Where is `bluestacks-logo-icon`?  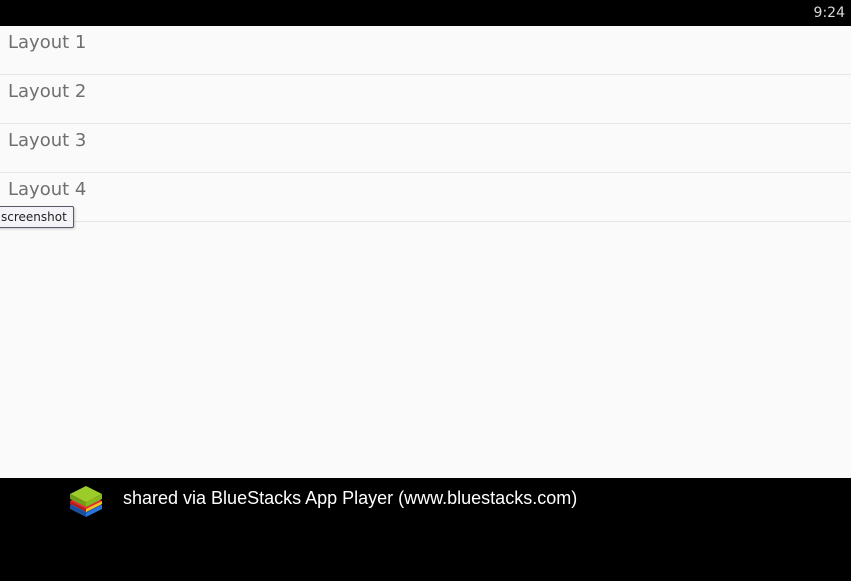 bluestacks-logo-icon is located at coordinates (86, 501).